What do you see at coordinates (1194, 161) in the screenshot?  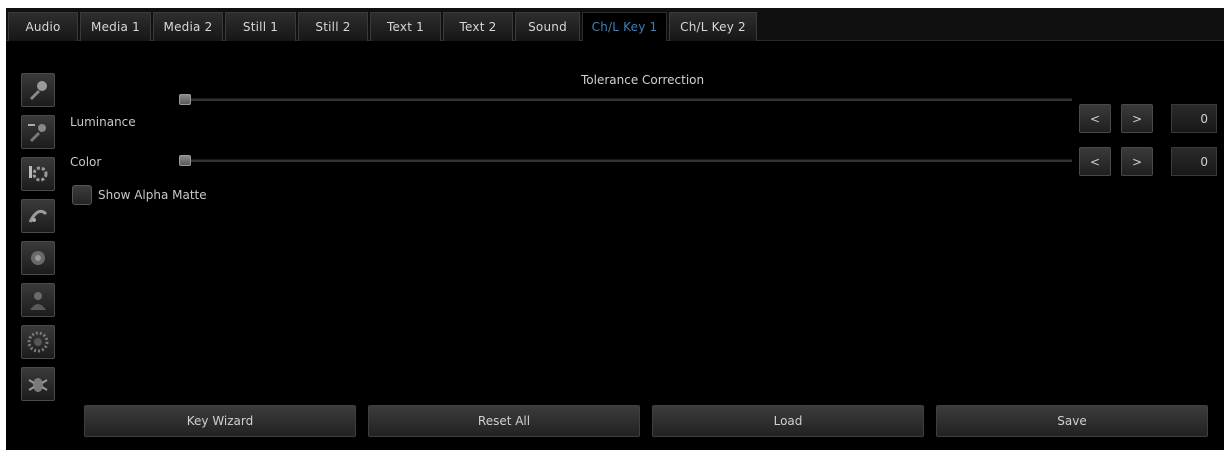 I see `color-value-field: 0` at bounding box center [1194, 161].